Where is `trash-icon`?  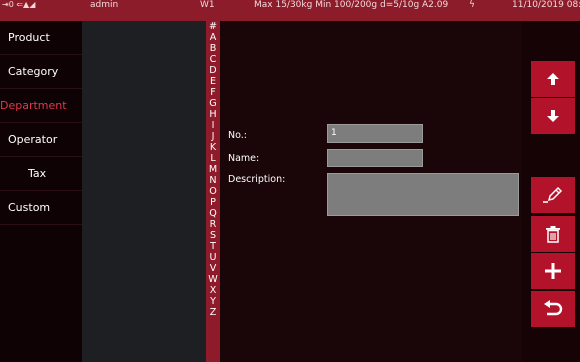 trash-icon is located at coordinates (553, 234).